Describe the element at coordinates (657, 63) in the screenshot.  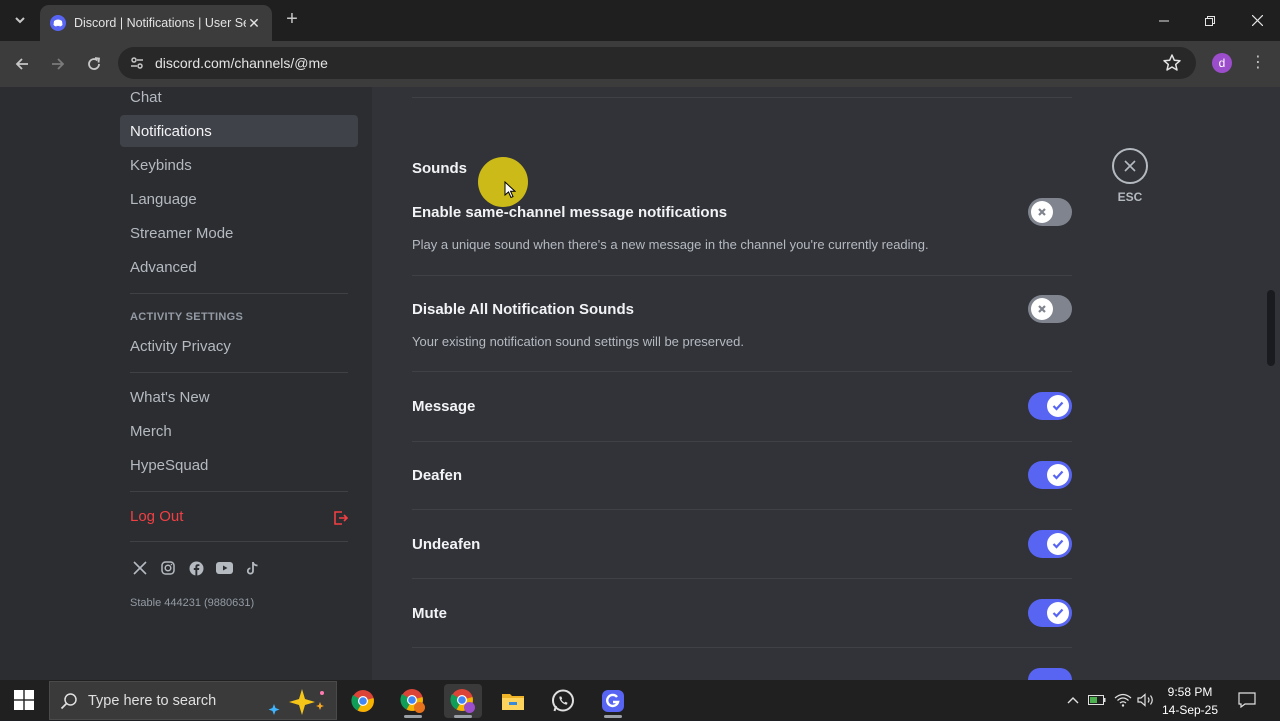
I see `address-bar: discord.com/channels/@me` at that location.